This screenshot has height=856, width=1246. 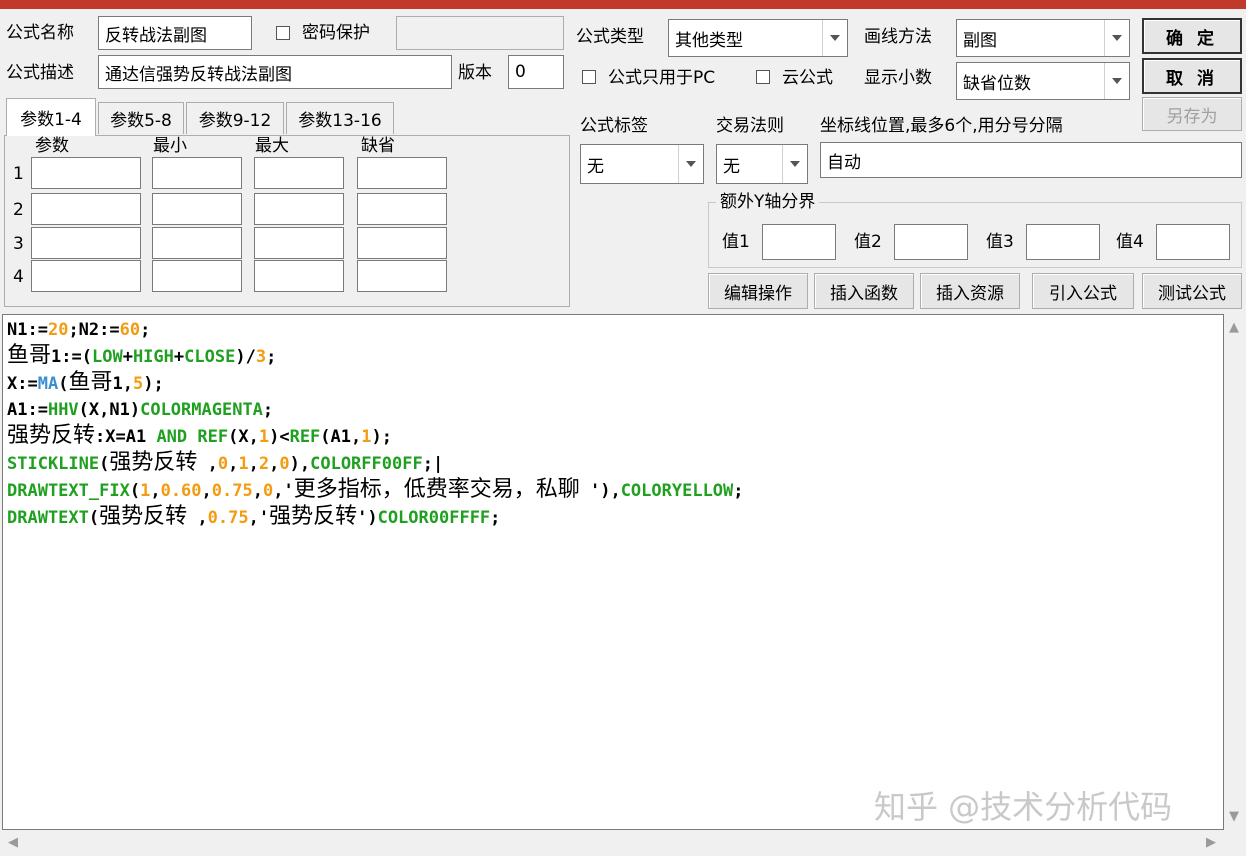 What do you see at coordinates (610, 37) in the screenshot?
I see `formula-type-label: 公式类型` at bounding box center [610, 37].